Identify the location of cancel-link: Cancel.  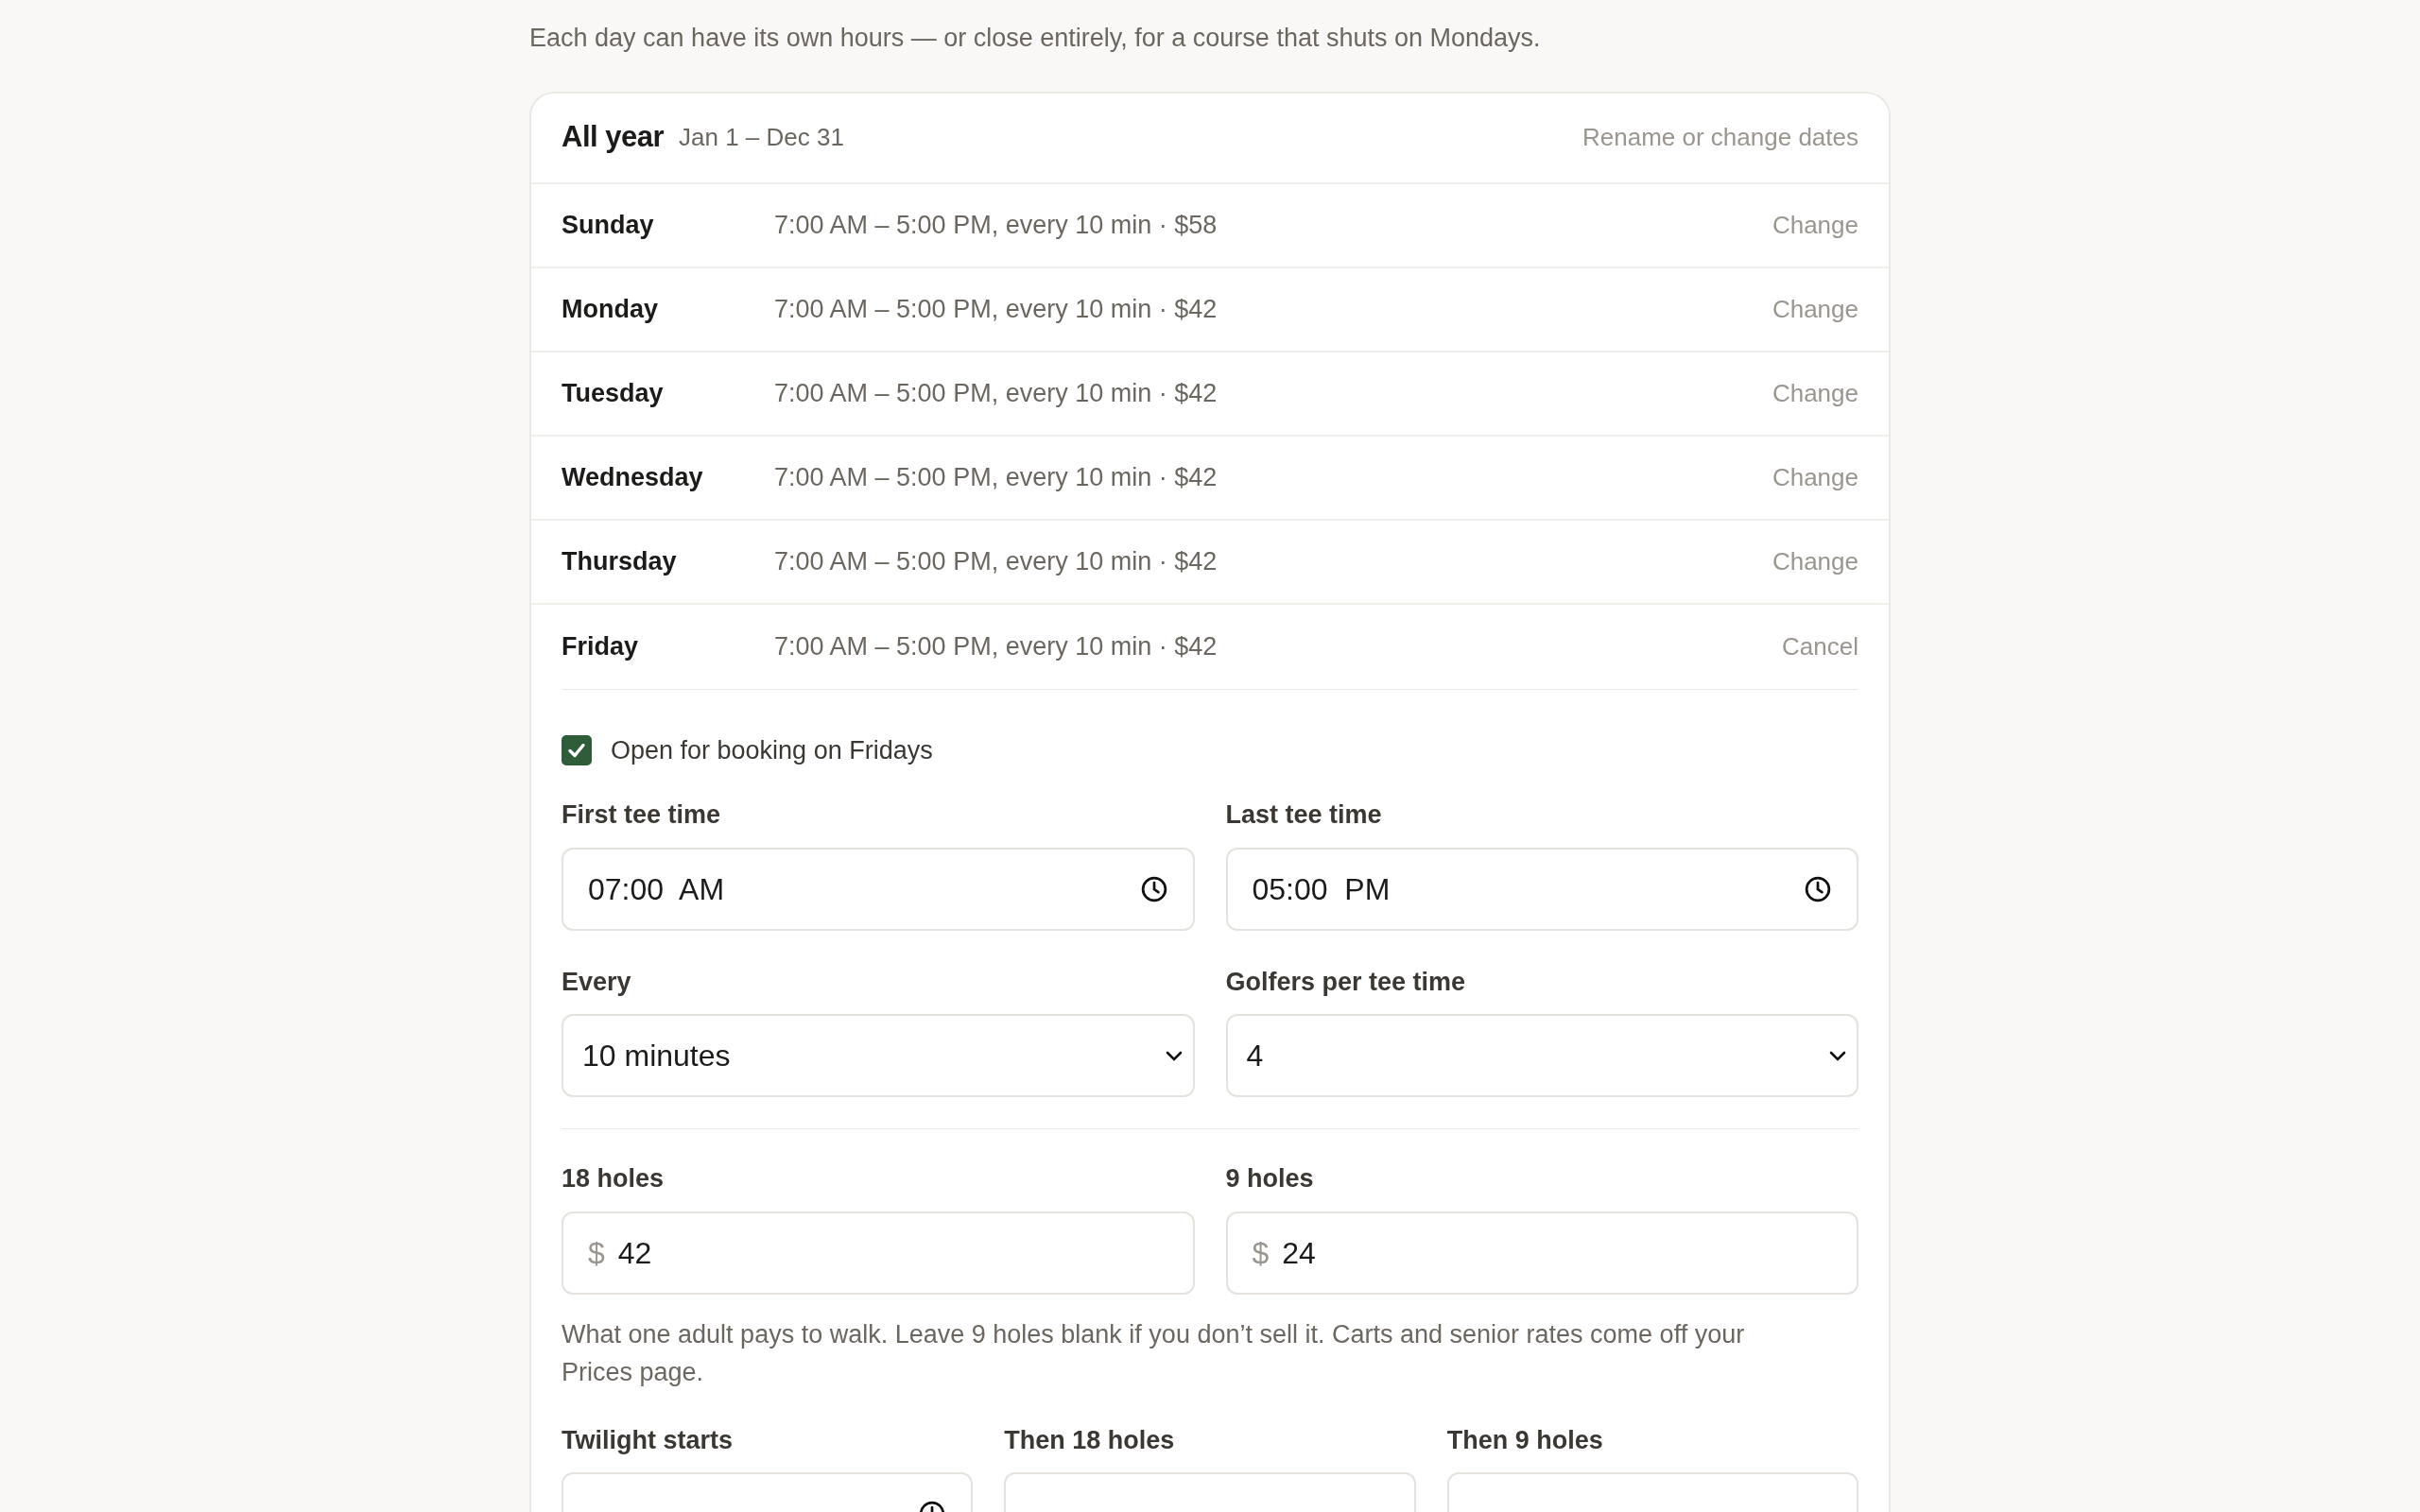
(1820, 646).